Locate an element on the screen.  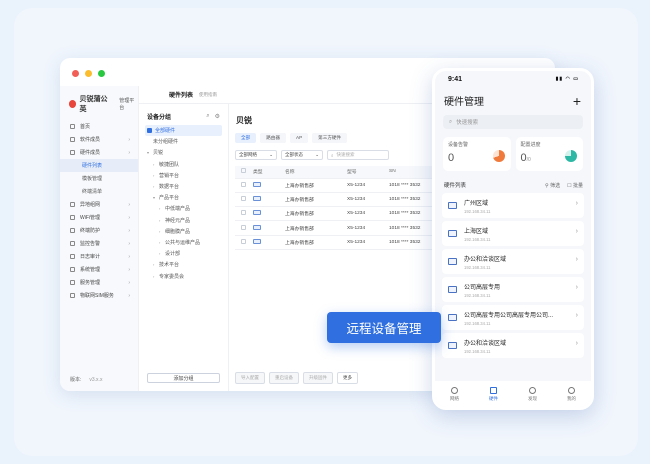
item-name: 公司高层专用 is located at coordinates (482, 287).